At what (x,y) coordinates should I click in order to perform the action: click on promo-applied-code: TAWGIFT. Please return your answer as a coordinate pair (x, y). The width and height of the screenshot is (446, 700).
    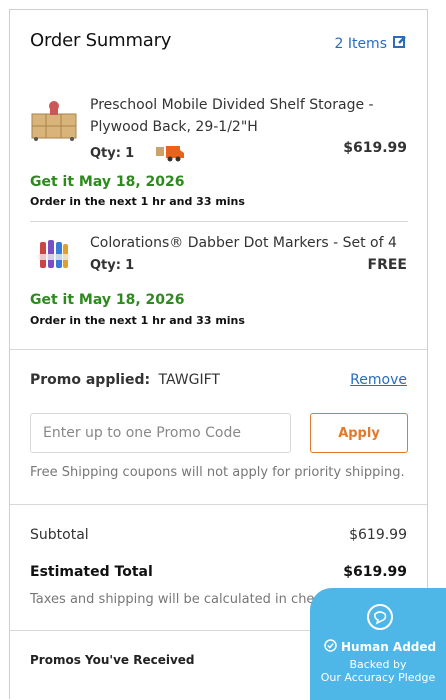
    Looking at the image, I should click on (189, 380).